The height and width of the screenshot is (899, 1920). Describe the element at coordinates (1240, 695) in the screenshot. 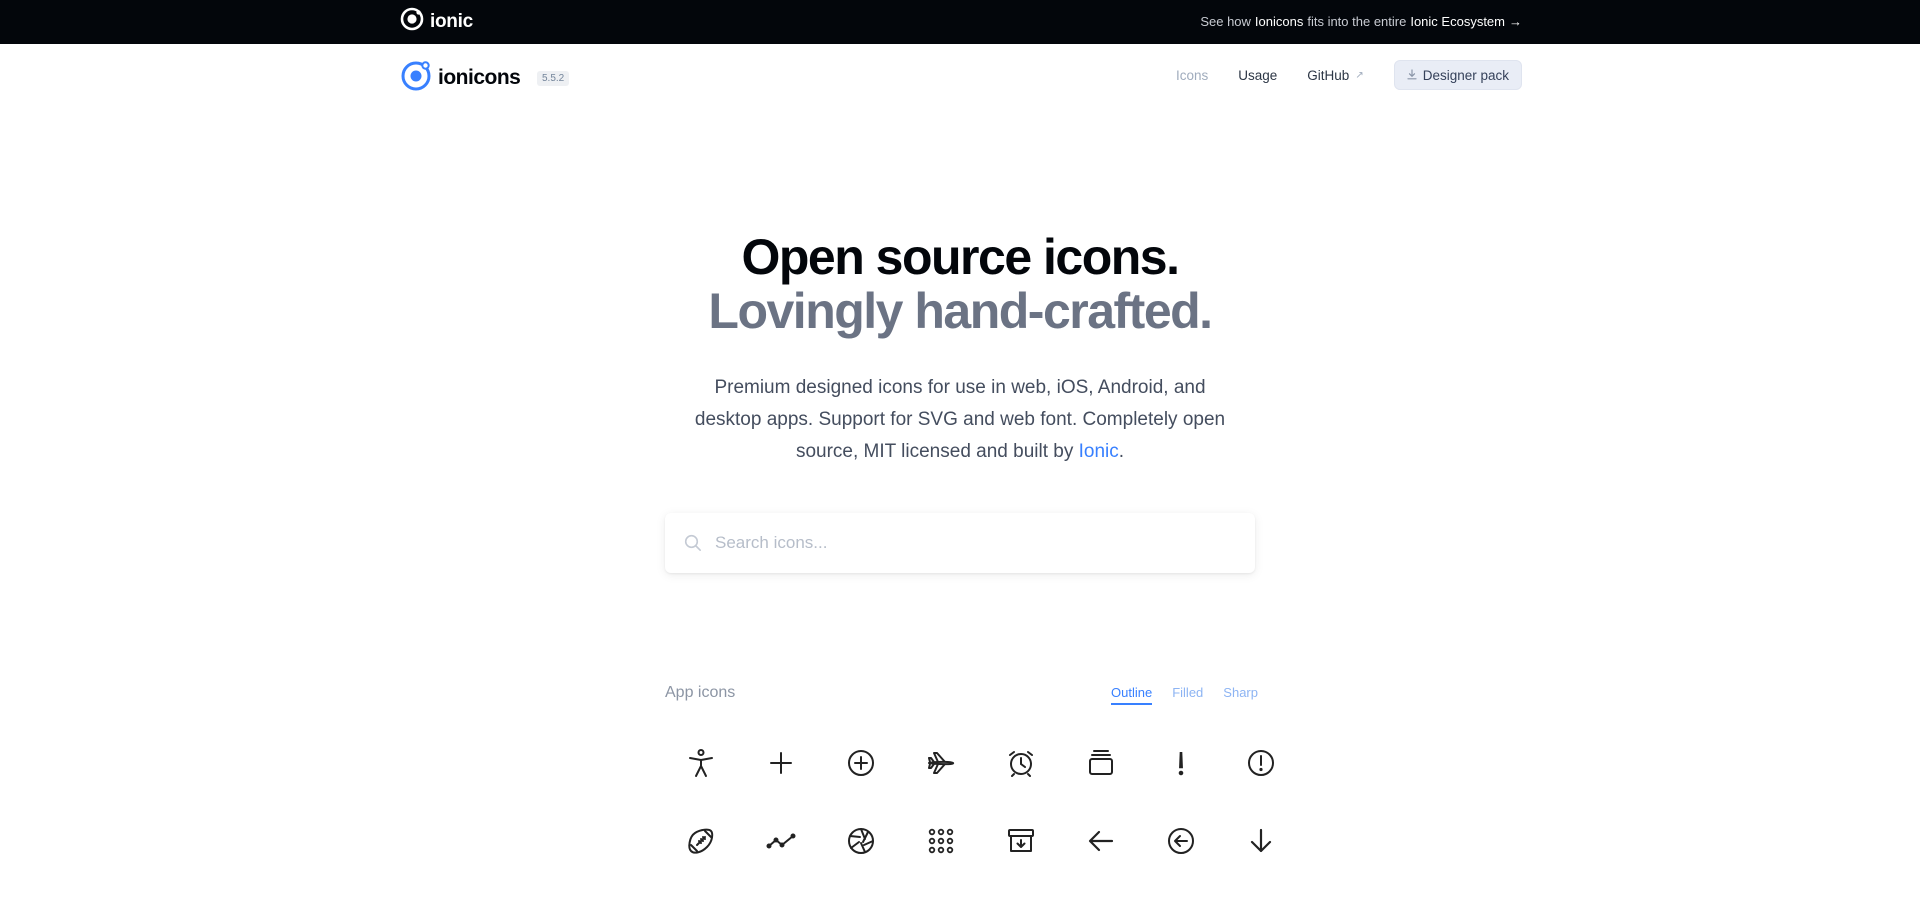

I see `tab-sharp: Sharp` at that location.